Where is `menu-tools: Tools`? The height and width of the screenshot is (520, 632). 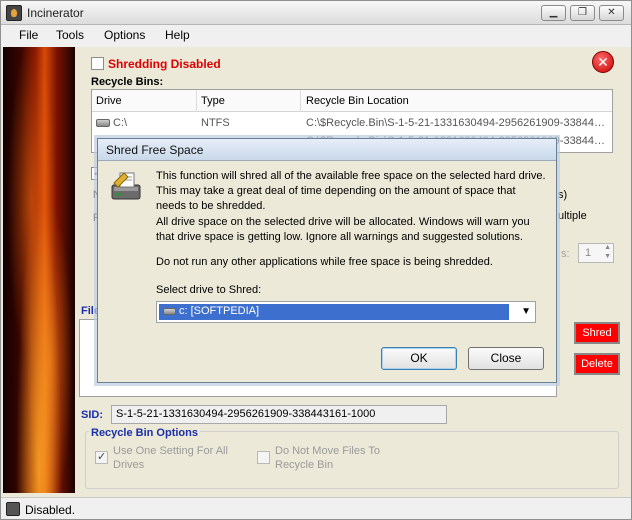
menu-tools: Tools is located at coordinates (70, 35).